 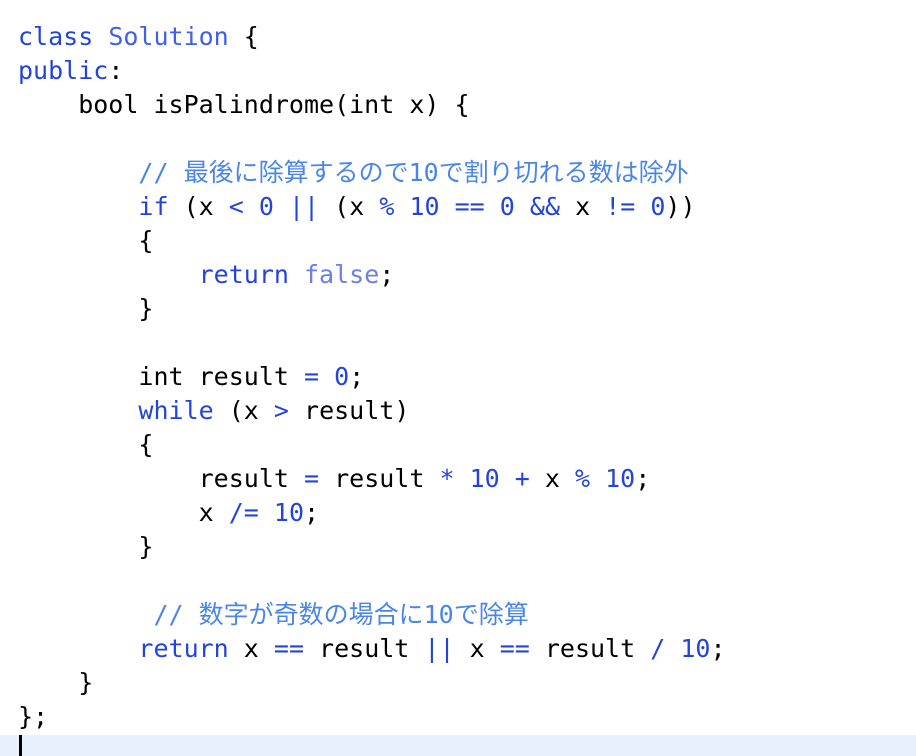 I want to click on code-line: if (x < 0 || (x % 10 == 0 && x != 0)), so click(x=458, y=207).